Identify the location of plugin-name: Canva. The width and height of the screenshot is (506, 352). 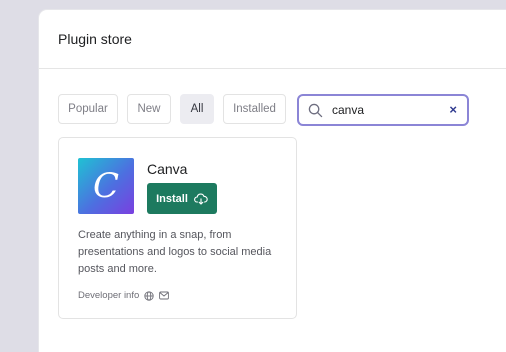
(167, 169).